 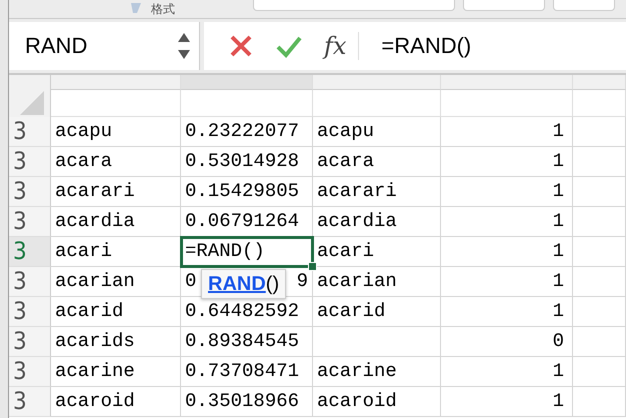 What do you see at coordinates (243, 284) in the screenshot?
I see `autocomplete-tooltip: RAND()` at bounding box center [243, 284].